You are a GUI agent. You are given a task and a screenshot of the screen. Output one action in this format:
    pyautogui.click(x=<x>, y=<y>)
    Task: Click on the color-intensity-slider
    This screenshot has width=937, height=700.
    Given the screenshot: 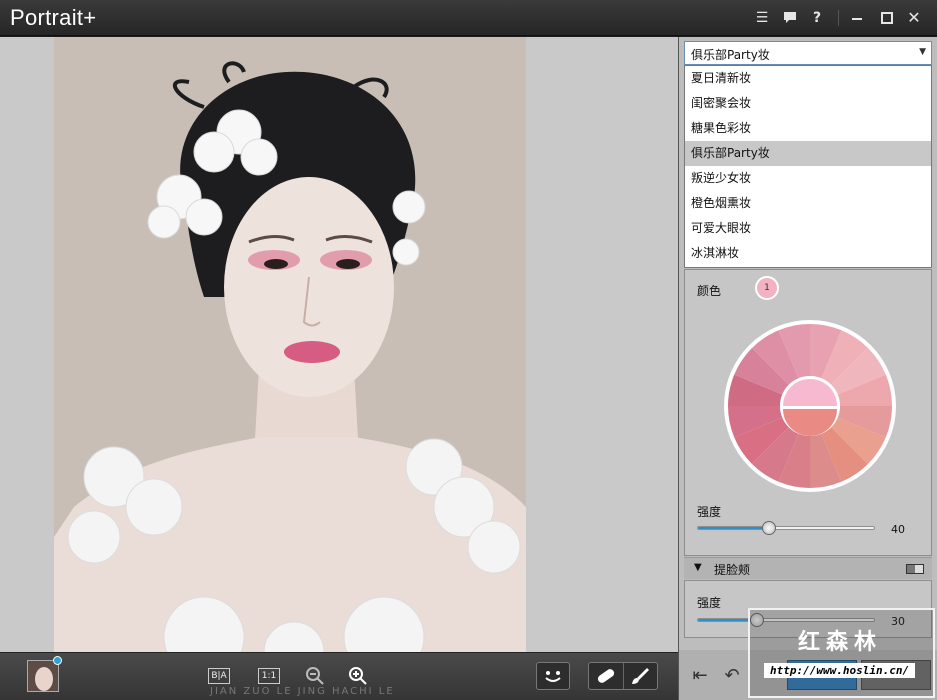 What is the action you would take?
    pyautogui.click(x=786, y=528)
    